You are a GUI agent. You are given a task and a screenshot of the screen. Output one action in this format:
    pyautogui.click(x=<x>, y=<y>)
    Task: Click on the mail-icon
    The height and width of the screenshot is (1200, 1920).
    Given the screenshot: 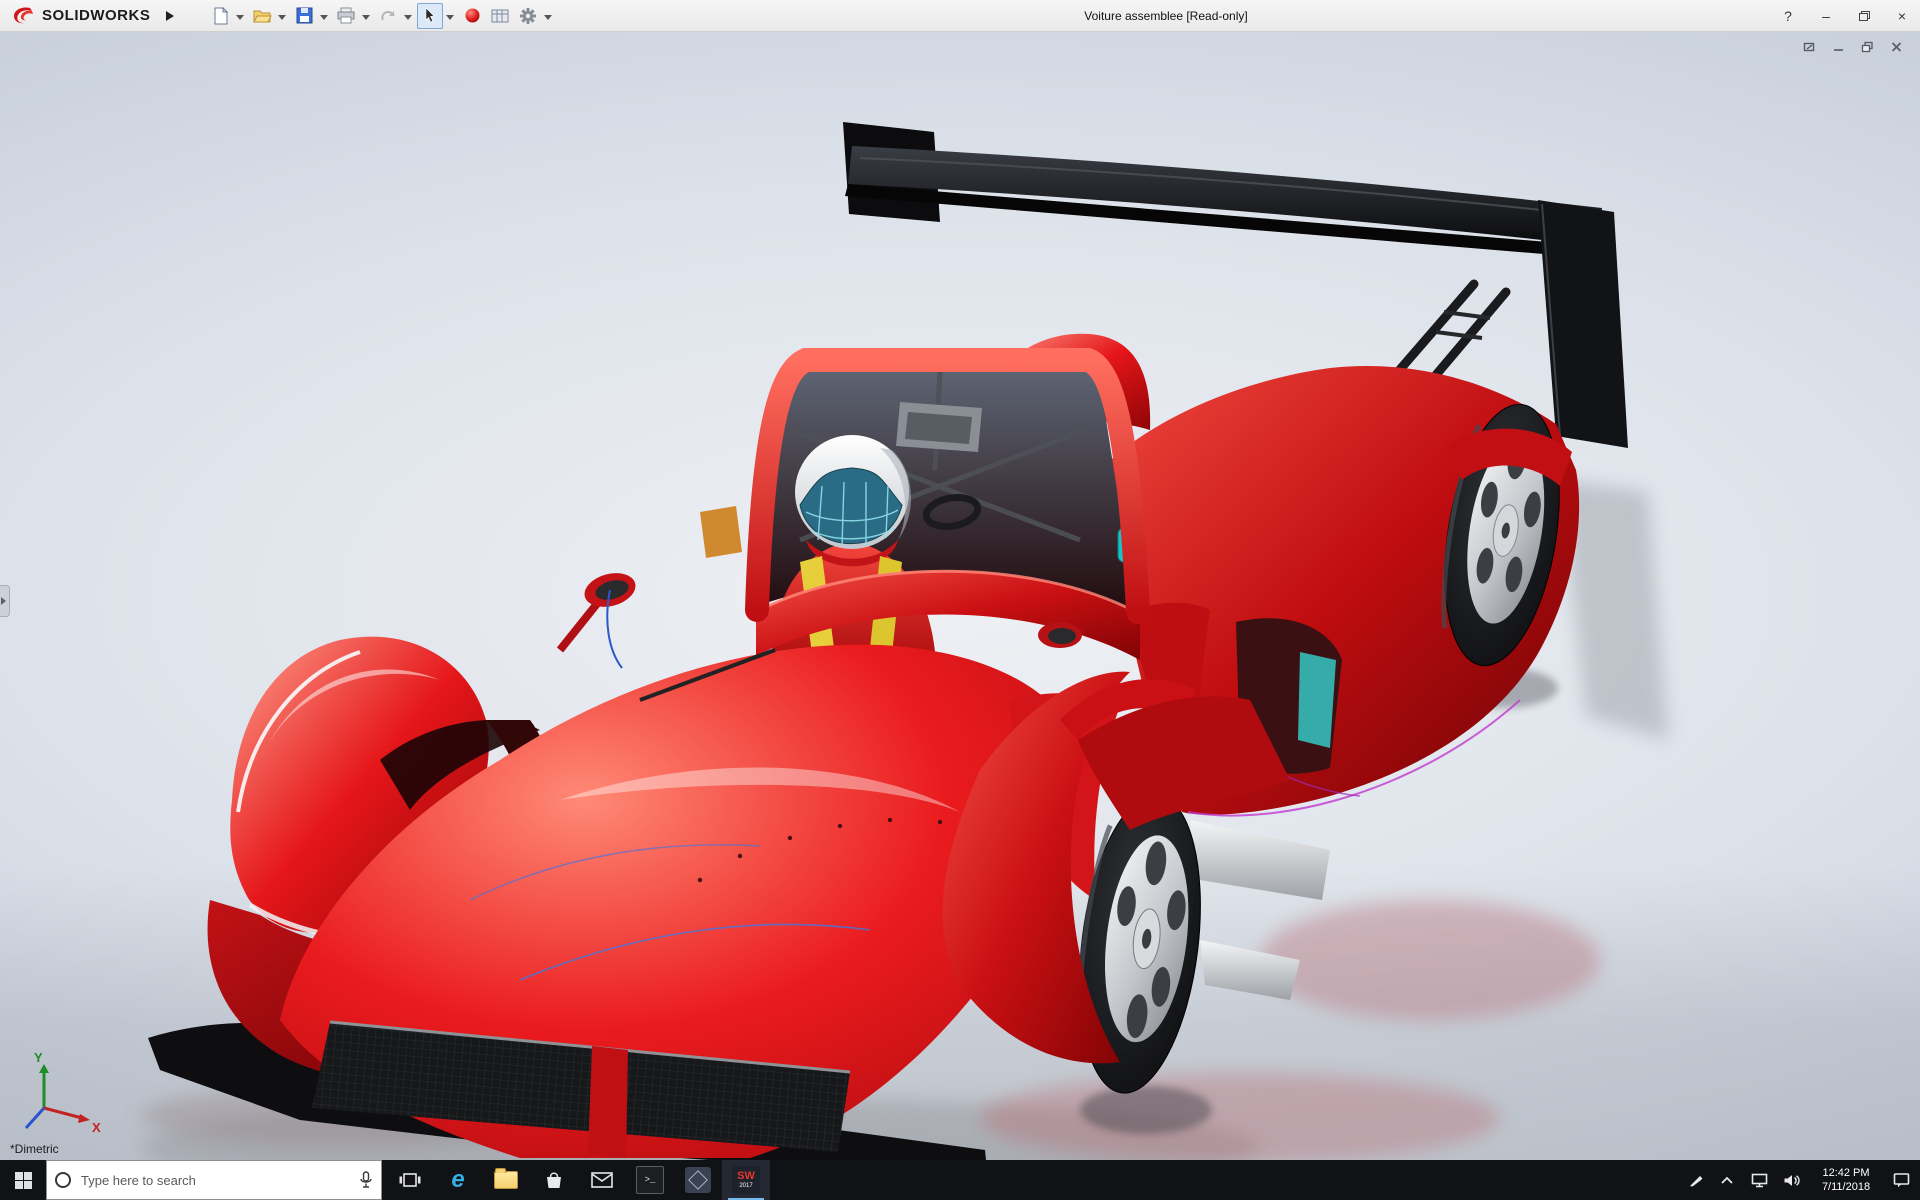 What is the action you would take?
    pyautogui.click(x=602, y=1180)
    